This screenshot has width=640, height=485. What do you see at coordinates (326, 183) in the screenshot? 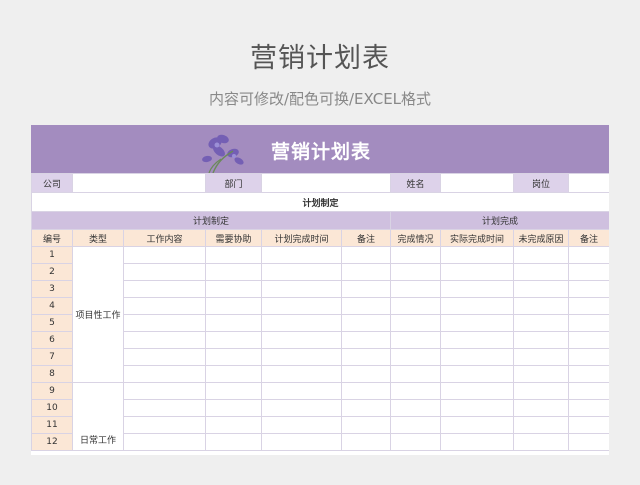
I see `department-input` at bounding box center [326, 183].